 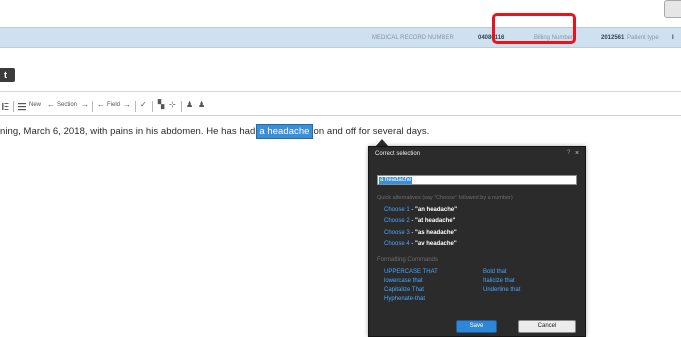 I want to click on choose-link: Choose 2, so click(x=397, y=221).